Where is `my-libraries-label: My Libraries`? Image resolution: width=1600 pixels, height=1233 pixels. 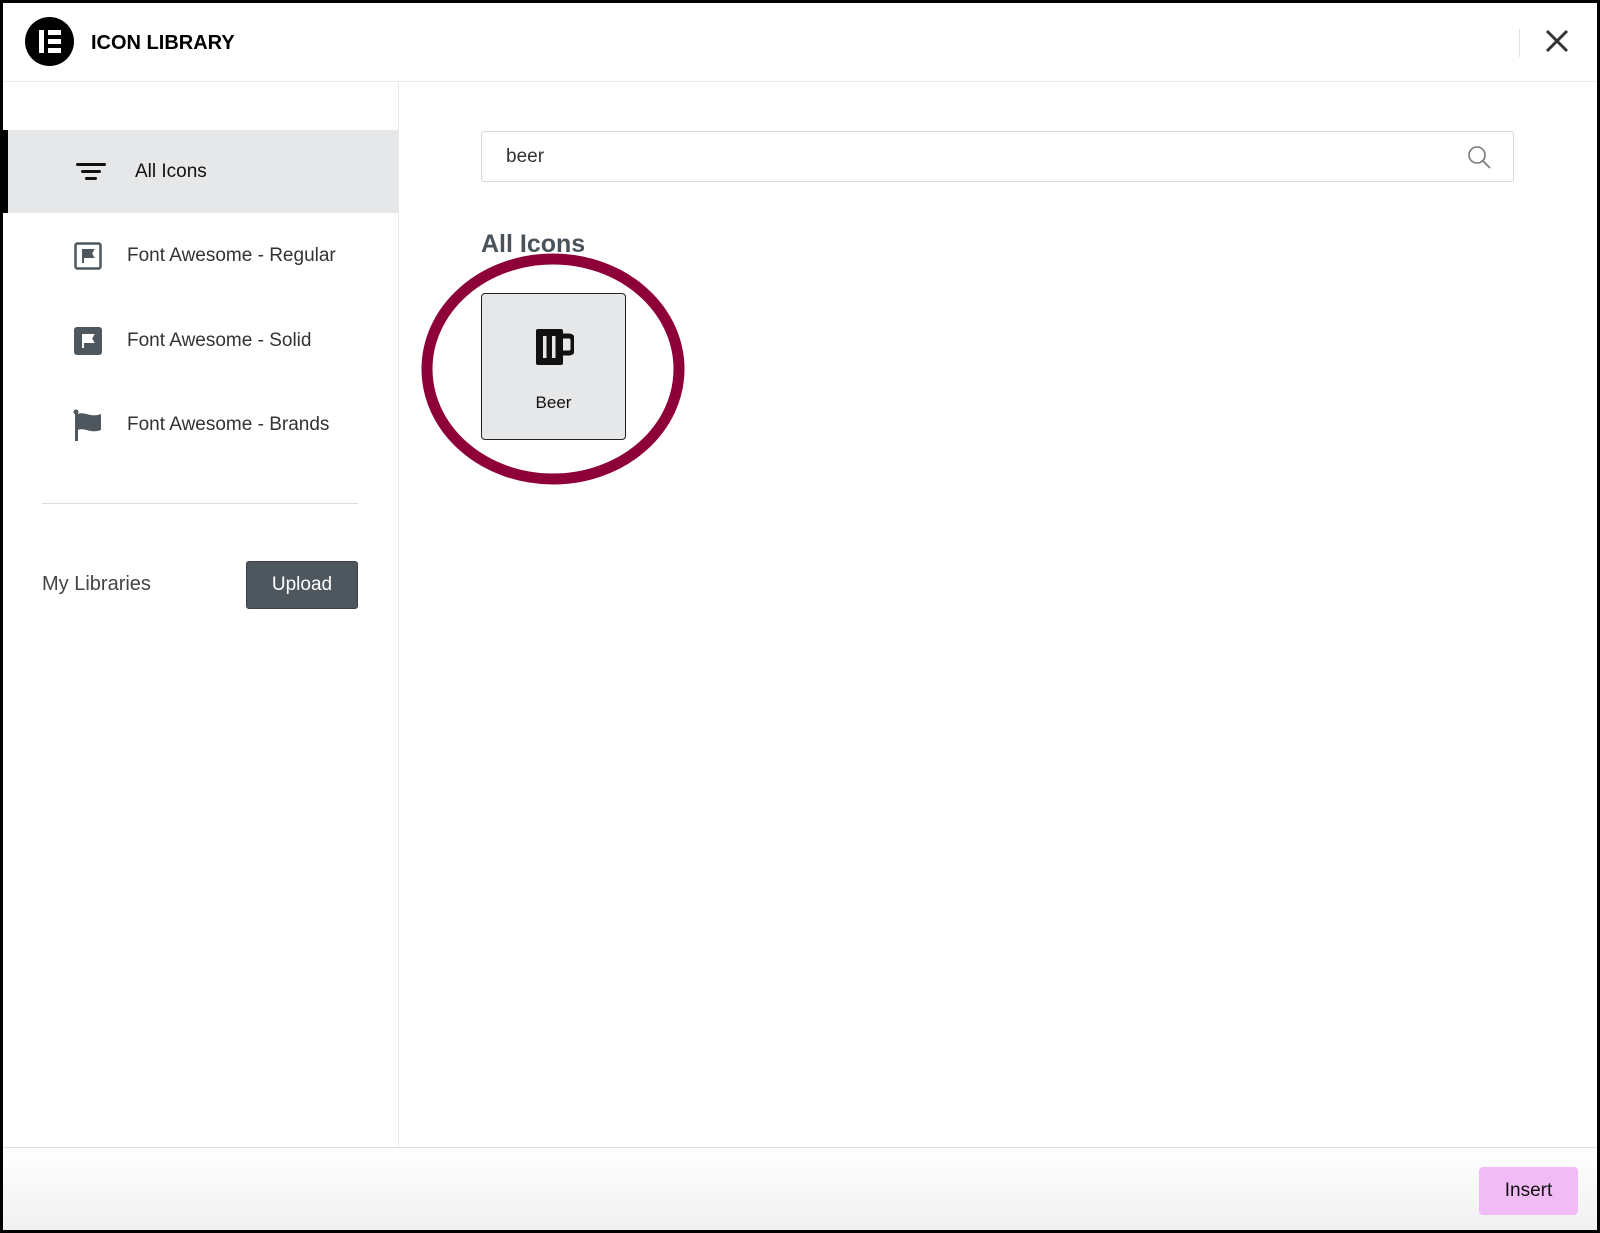
my-libraries-label: My Libraries is located at coordinates (96, 584).